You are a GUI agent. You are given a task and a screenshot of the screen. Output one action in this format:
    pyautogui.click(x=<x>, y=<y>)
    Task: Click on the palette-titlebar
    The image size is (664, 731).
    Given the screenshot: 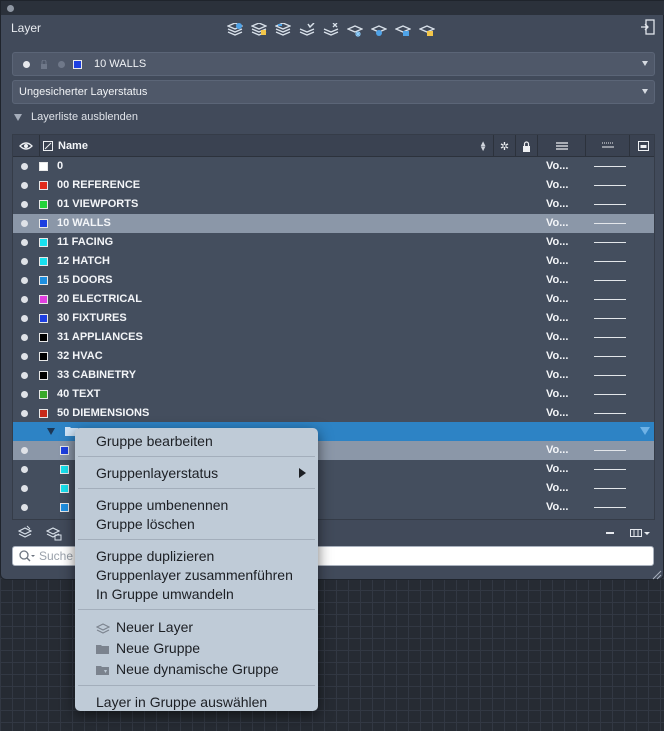 What is the action you would take?
    pyautogui.click(x=332, y=8)
    